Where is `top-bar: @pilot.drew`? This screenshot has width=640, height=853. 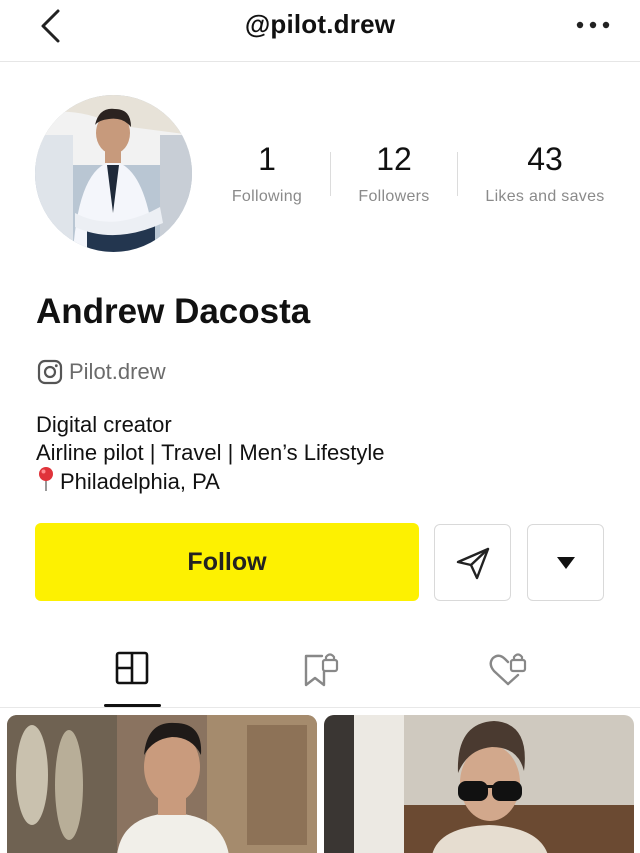
top-bar: @pilot.drew is located at coordinates (320, 31).